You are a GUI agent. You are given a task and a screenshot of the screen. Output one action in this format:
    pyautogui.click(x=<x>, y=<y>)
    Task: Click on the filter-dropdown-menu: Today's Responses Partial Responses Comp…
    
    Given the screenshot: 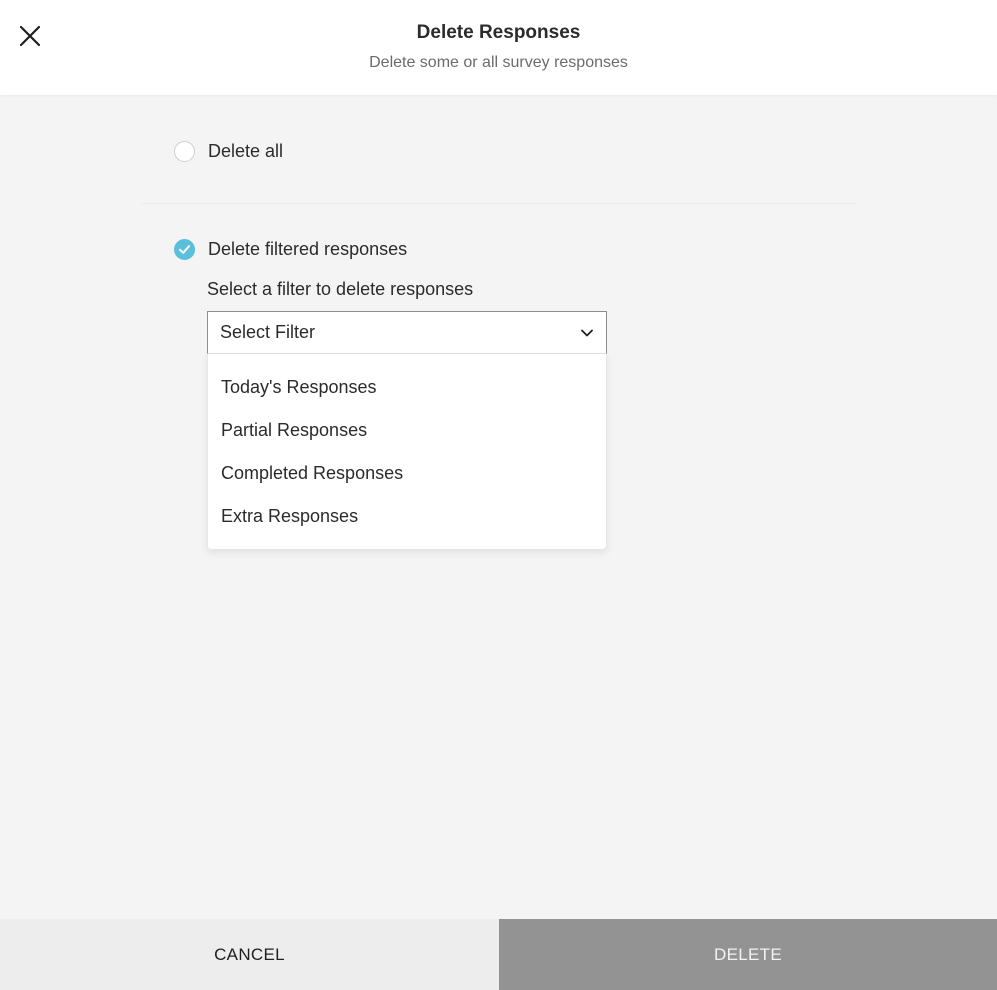 What is the action you would take?
    pyautogui.click(x=407, y=452)
    